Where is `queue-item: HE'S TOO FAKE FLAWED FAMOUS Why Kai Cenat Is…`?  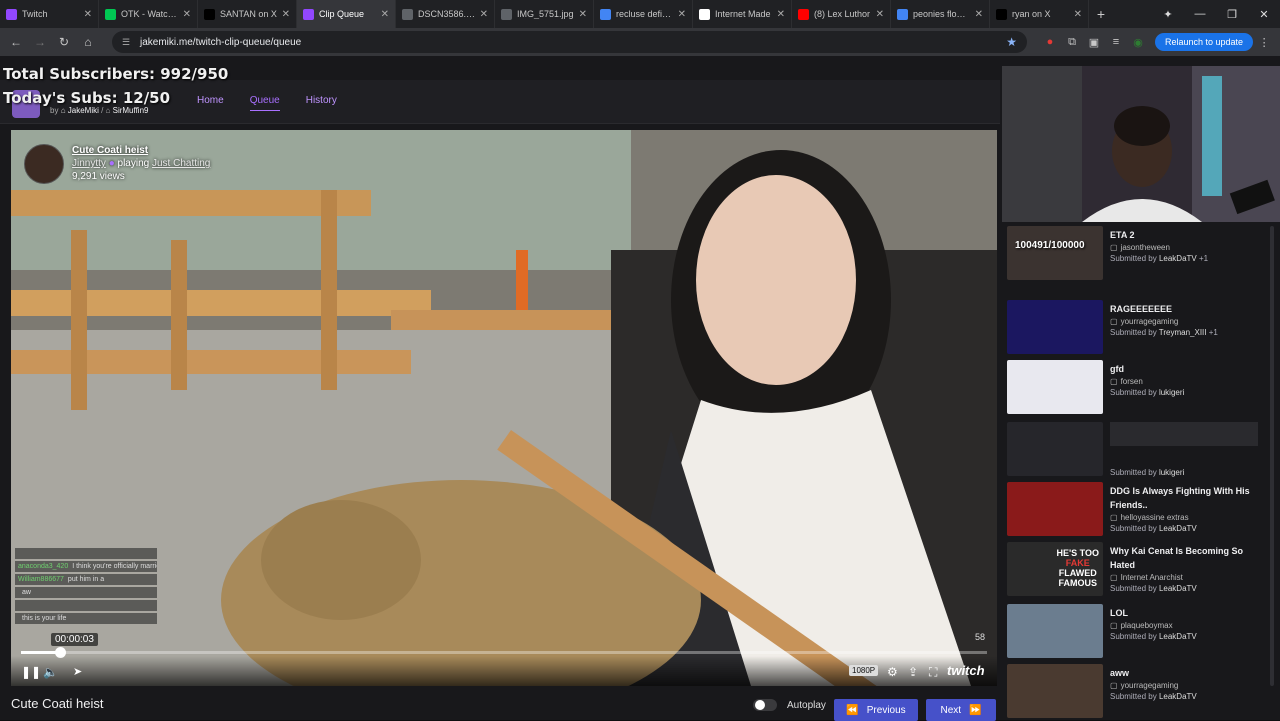 queue-item: HE'S TOO FAKE FLAWED FAMOUS Why Kai Cenat Is… is located at coordinates (1137, 570).